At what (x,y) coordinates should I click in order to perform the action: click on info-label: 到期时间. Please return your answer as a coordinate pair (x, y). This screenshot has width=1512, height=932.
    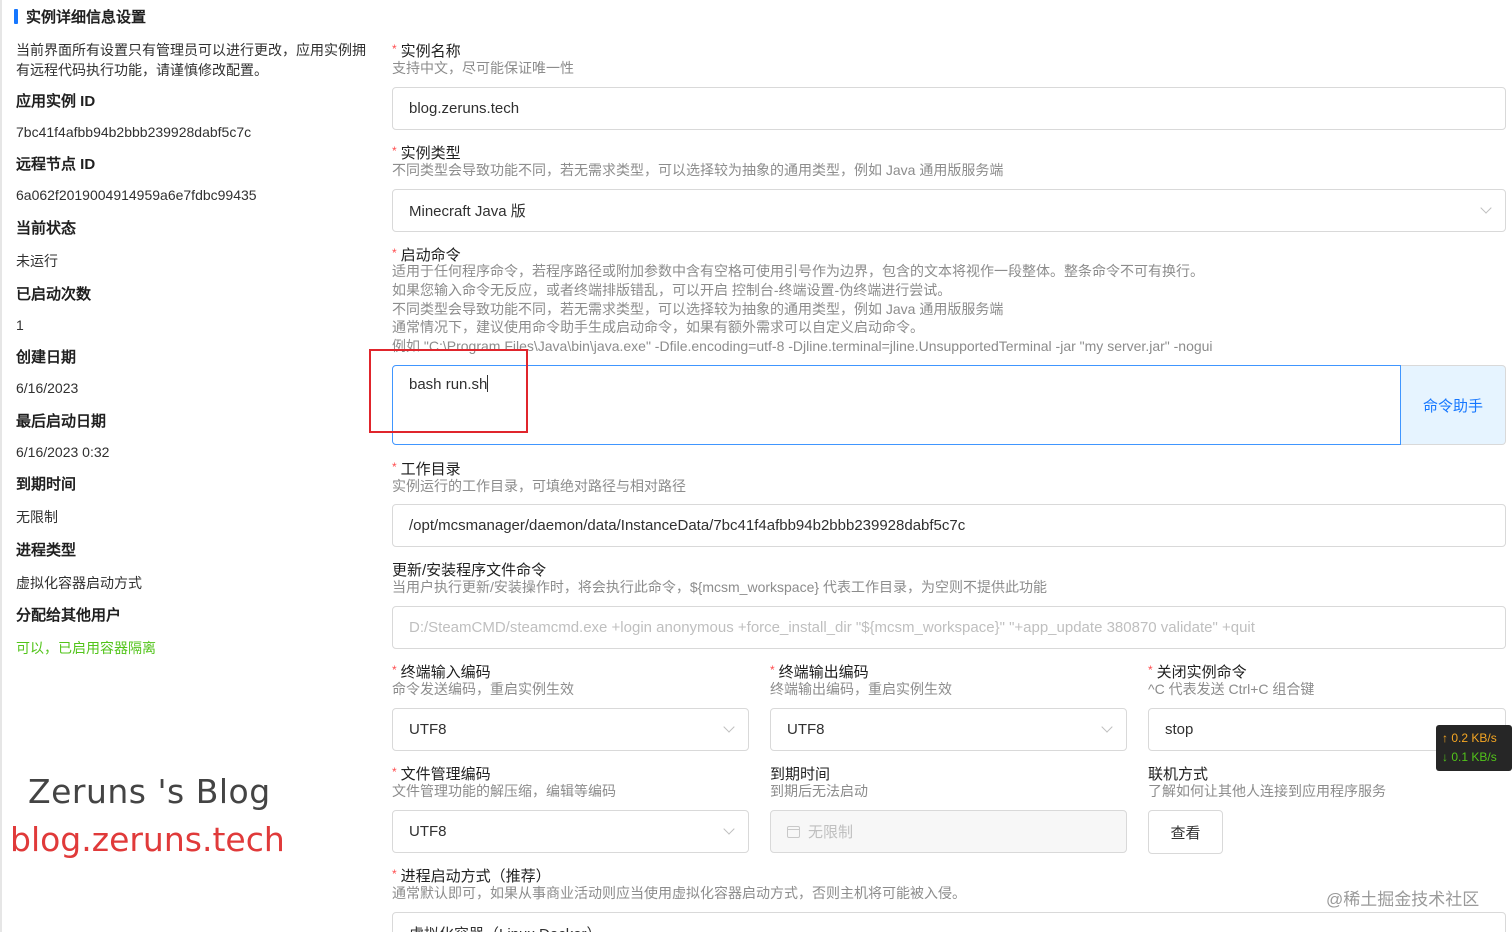
    Looking at the image, I should click on (46, 484).